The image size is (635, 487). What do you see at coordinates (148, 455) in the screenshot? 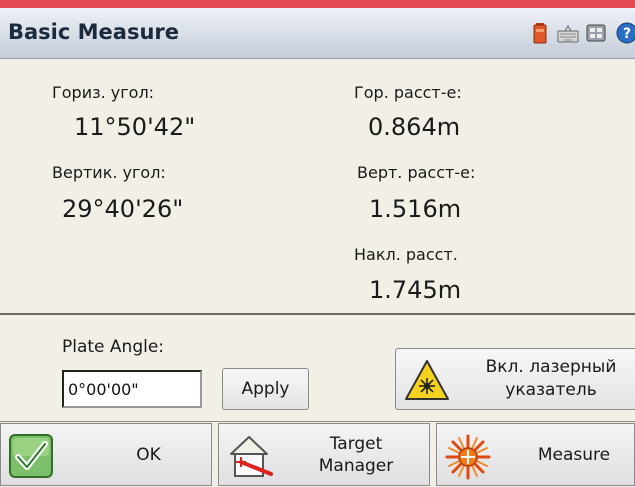
I see `ok-label: OK` at bounding box center [148, 455].